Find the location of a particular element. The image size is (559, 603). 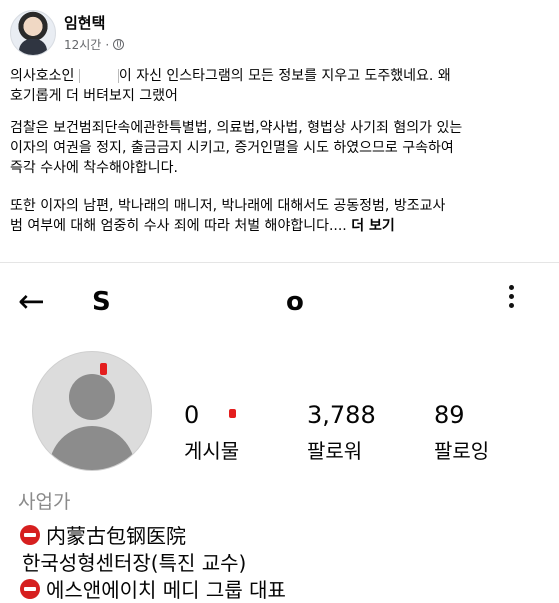

avatar-shoulders is located at coordinates (92, 448).